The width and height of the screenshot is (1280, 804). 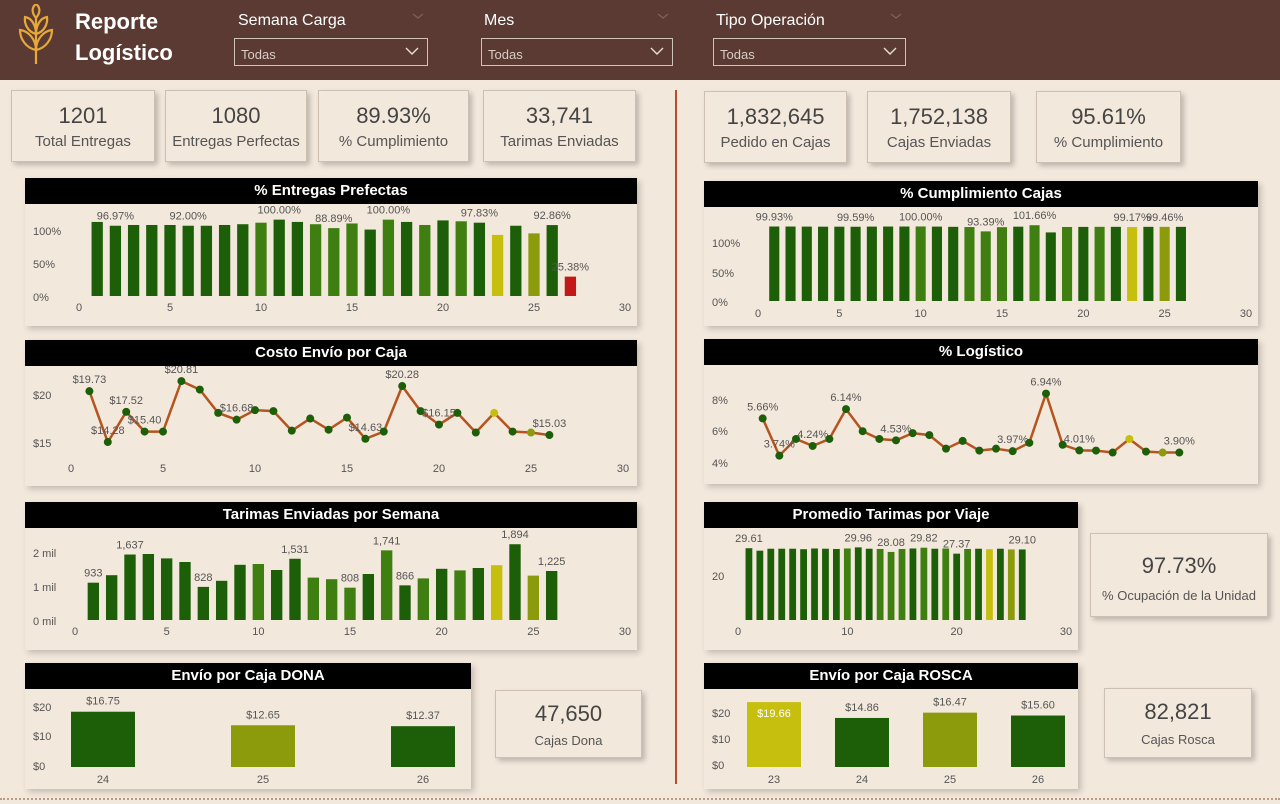 I want to click on data-label: 92.86%, so click(x=553, y=216).